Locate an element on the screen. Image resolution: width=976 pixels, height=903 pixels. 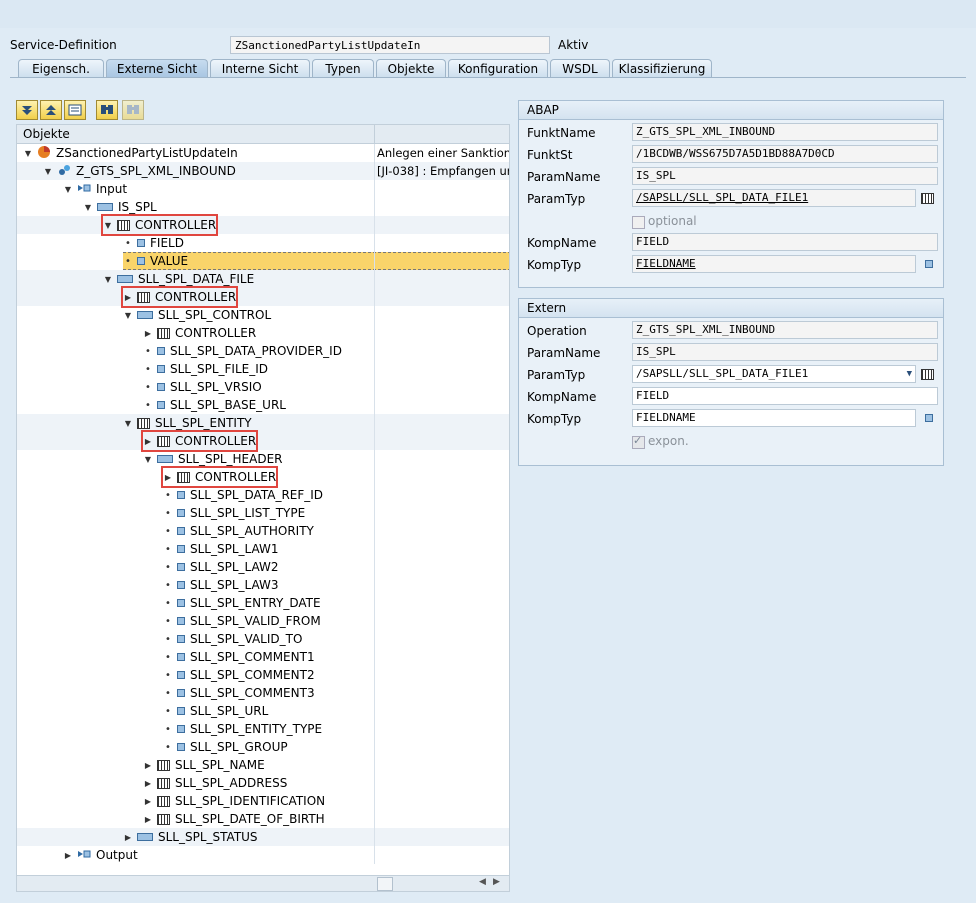
tree-node-label: SLL_SPL_AUTHORITY is located at coordinates (252, 531).